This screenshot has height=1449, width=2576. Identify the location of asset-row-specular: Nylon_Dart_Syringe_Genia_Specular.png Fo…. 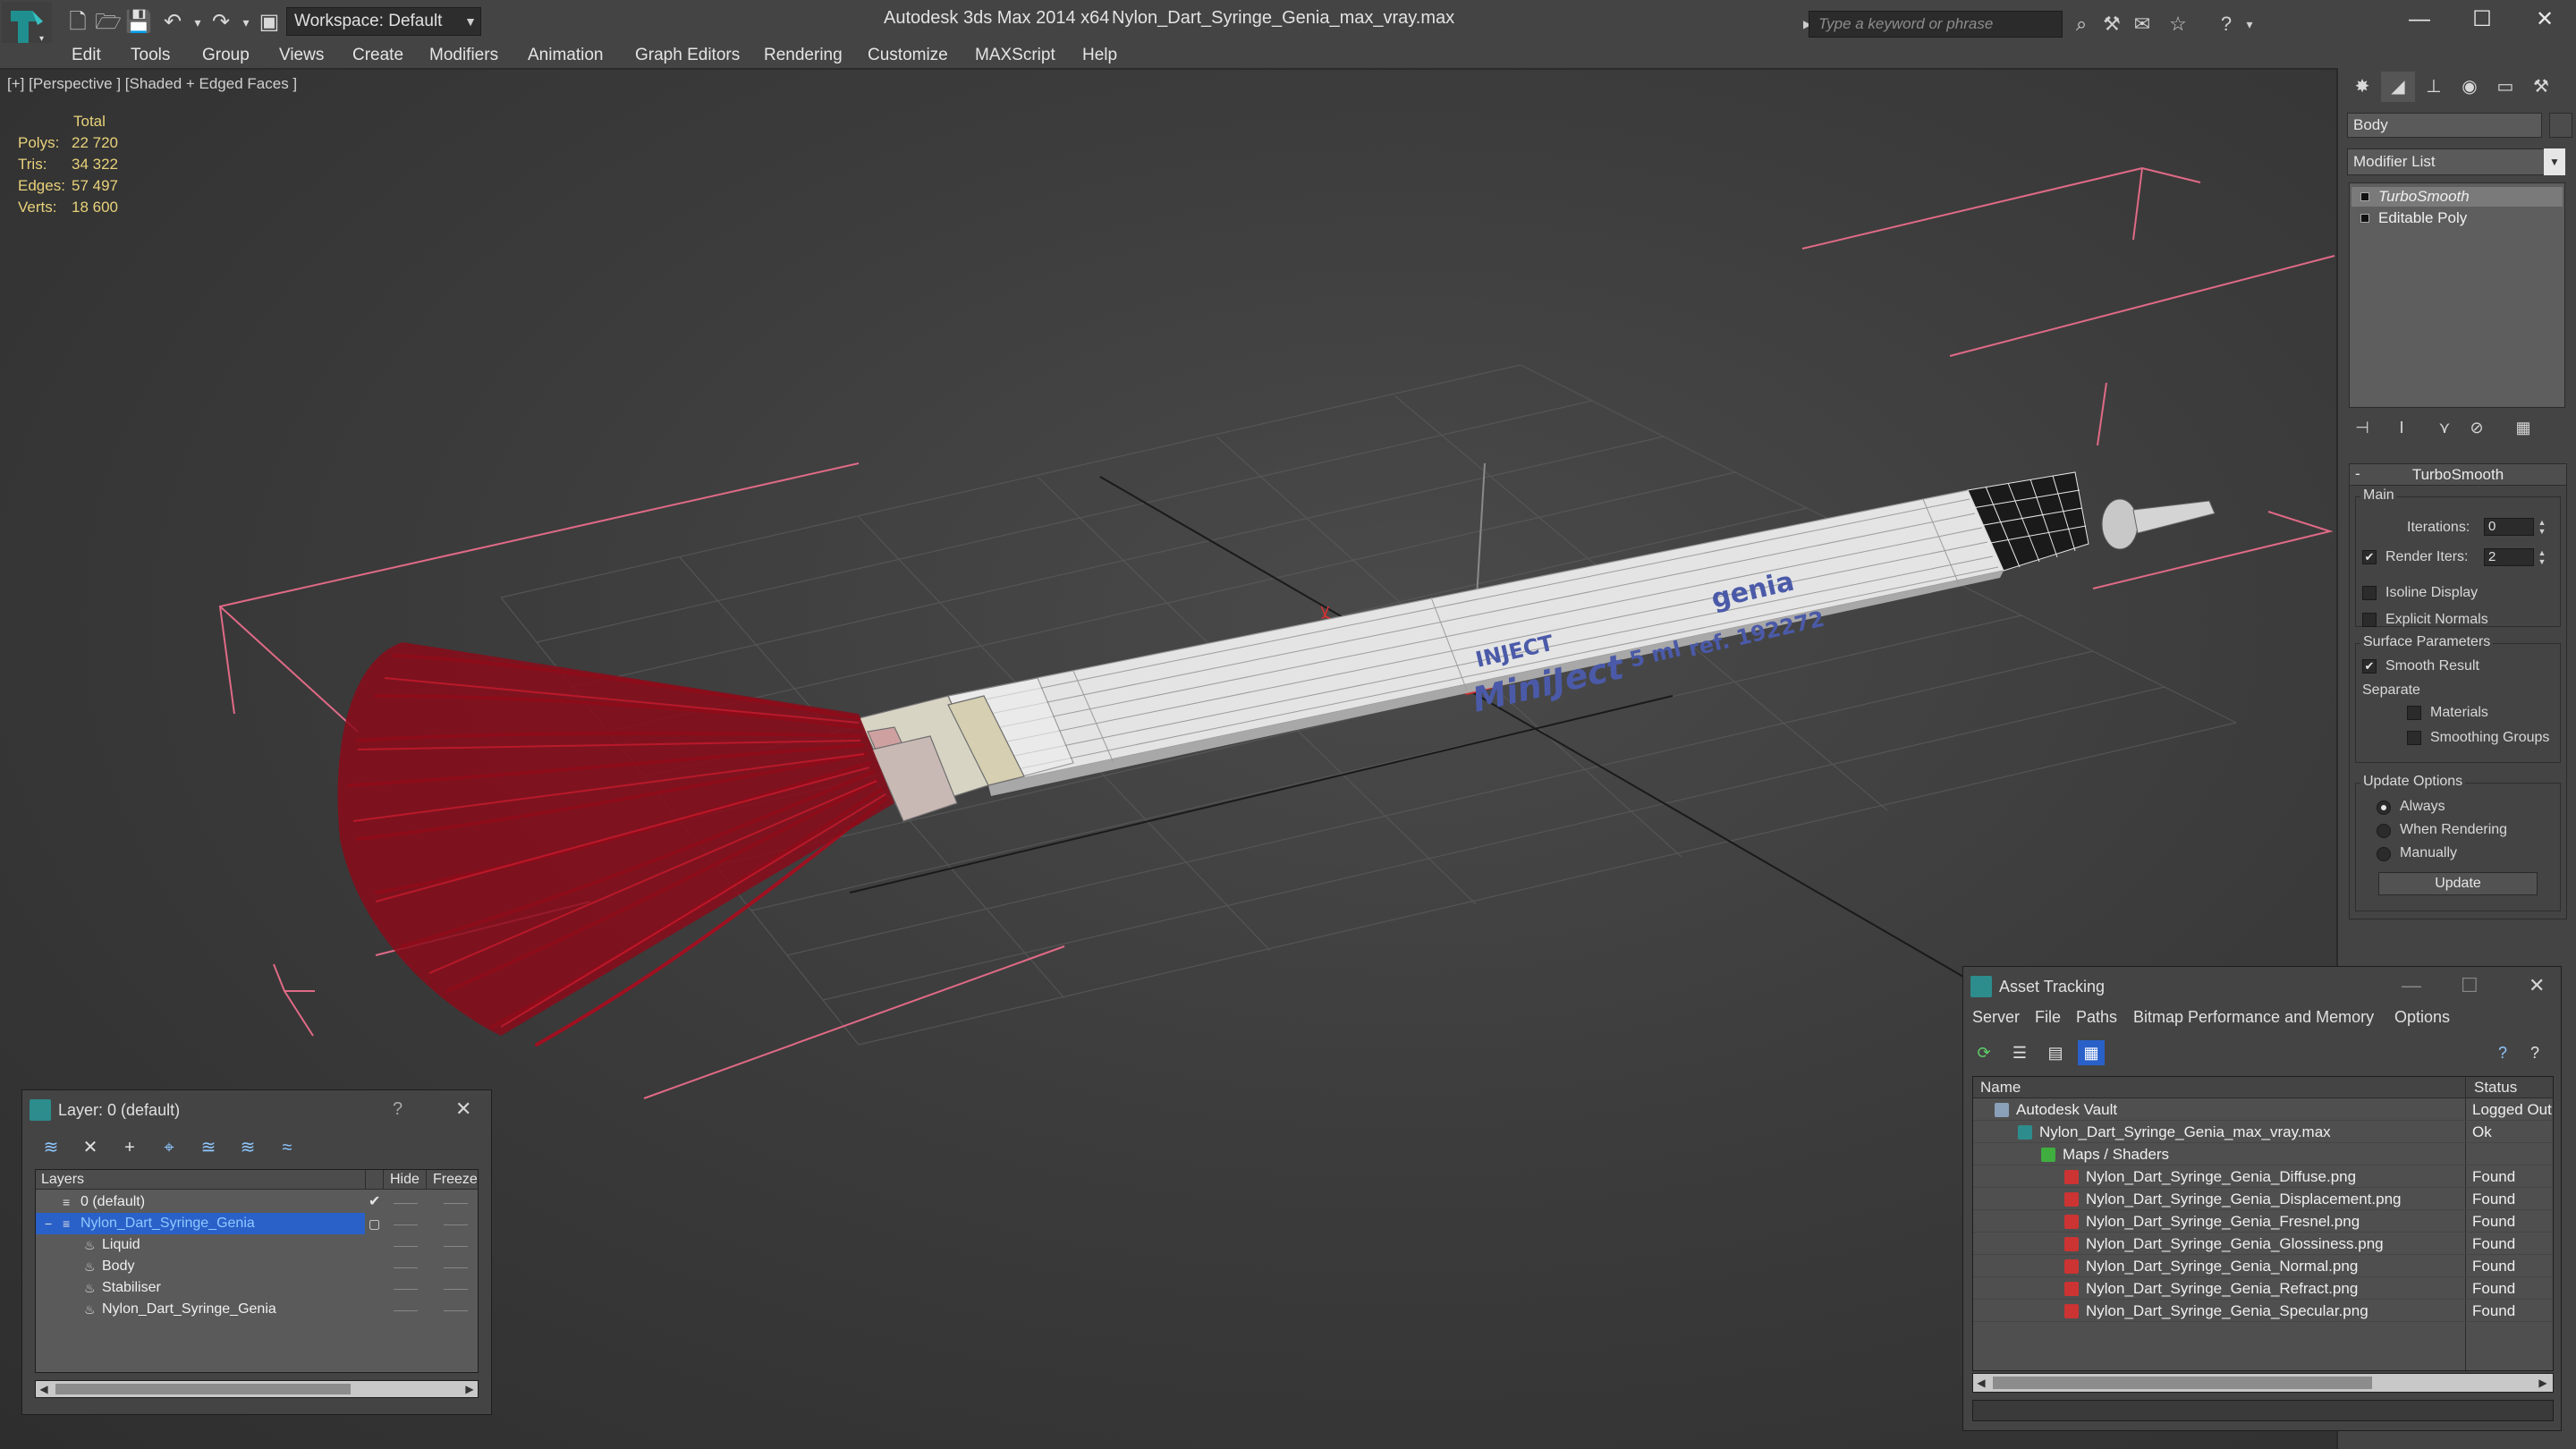
(2263, 1311).